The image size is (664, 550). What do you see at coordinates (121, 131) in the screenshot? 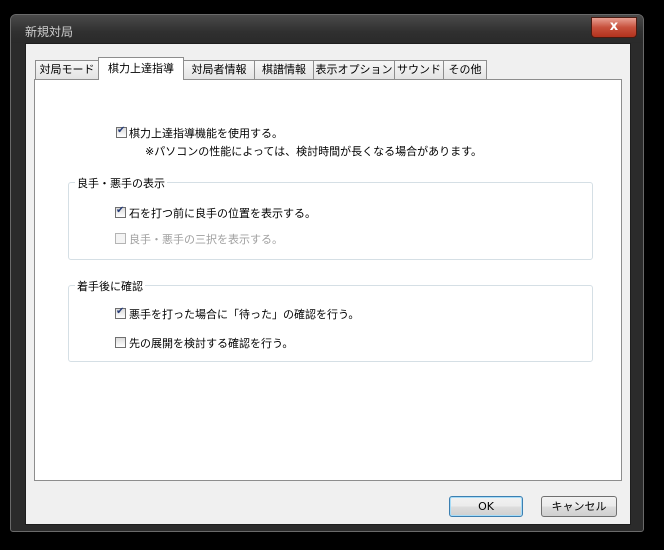
I see `use-guidance-checkbox` at bounding box center [121, 131].